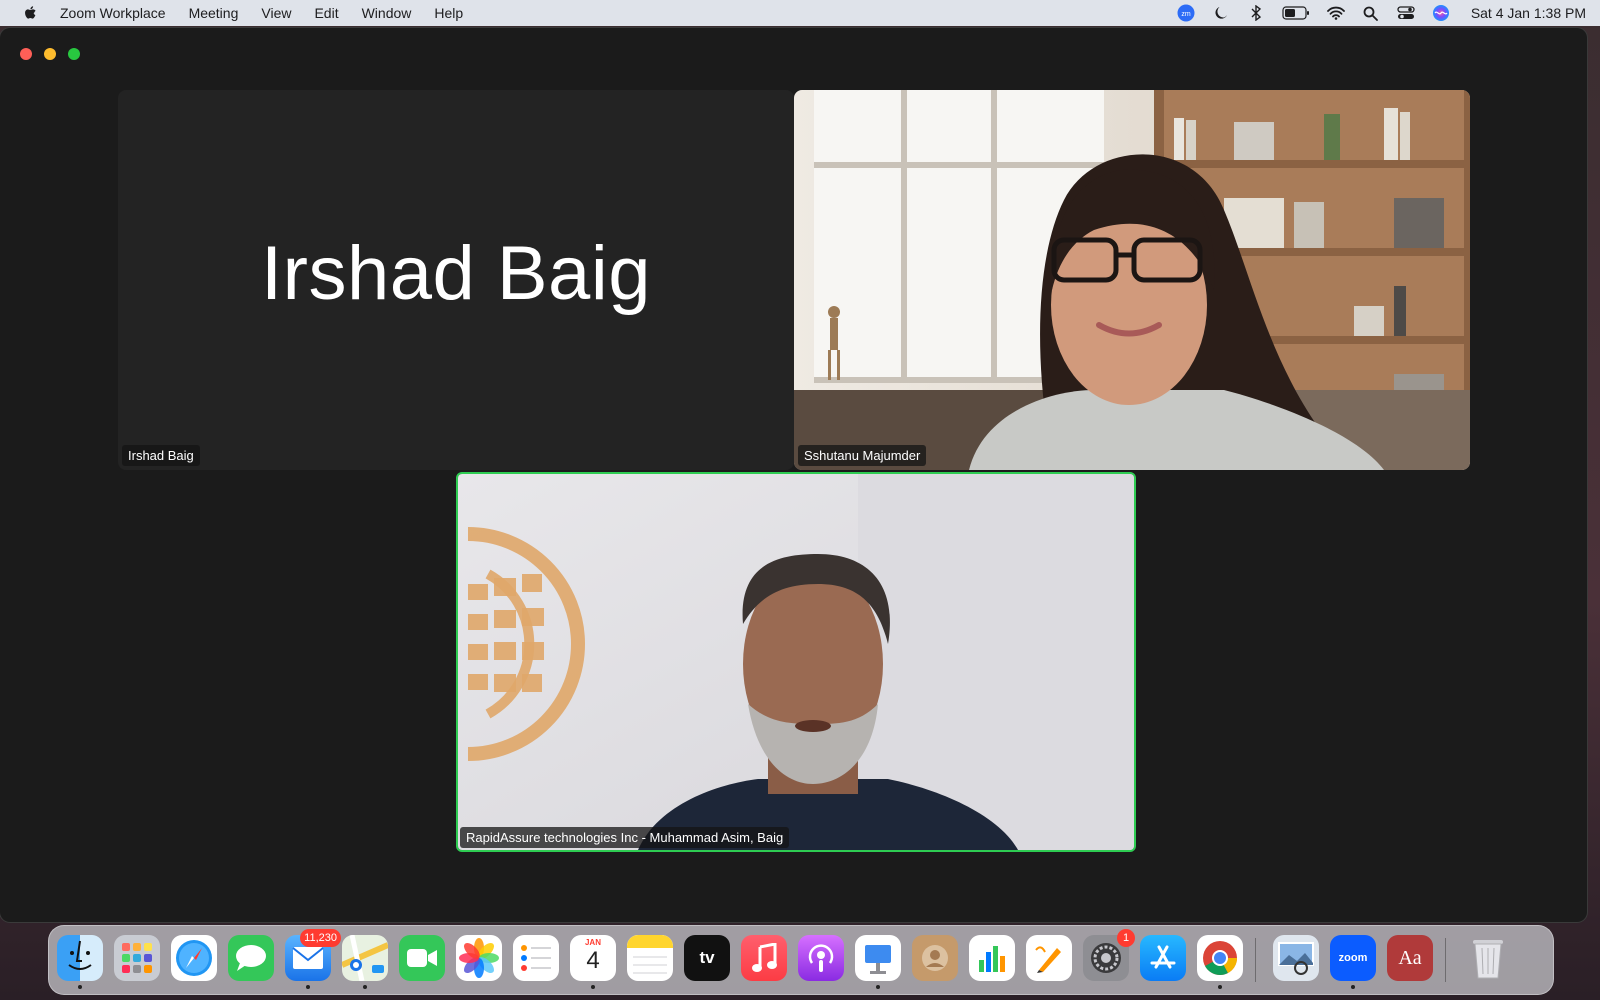 This screenshot has width=1600, height=1000. I want to click on zoom-status-icon: zm, so click(1186, 13).